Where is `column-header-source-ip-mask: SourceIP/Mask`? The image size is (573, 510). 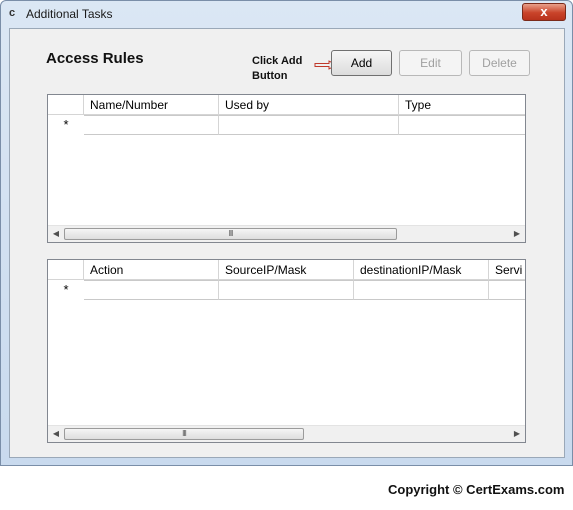 column-header-source-ip-mask: SourceIP/Mask is located at coordinates (286, 270).